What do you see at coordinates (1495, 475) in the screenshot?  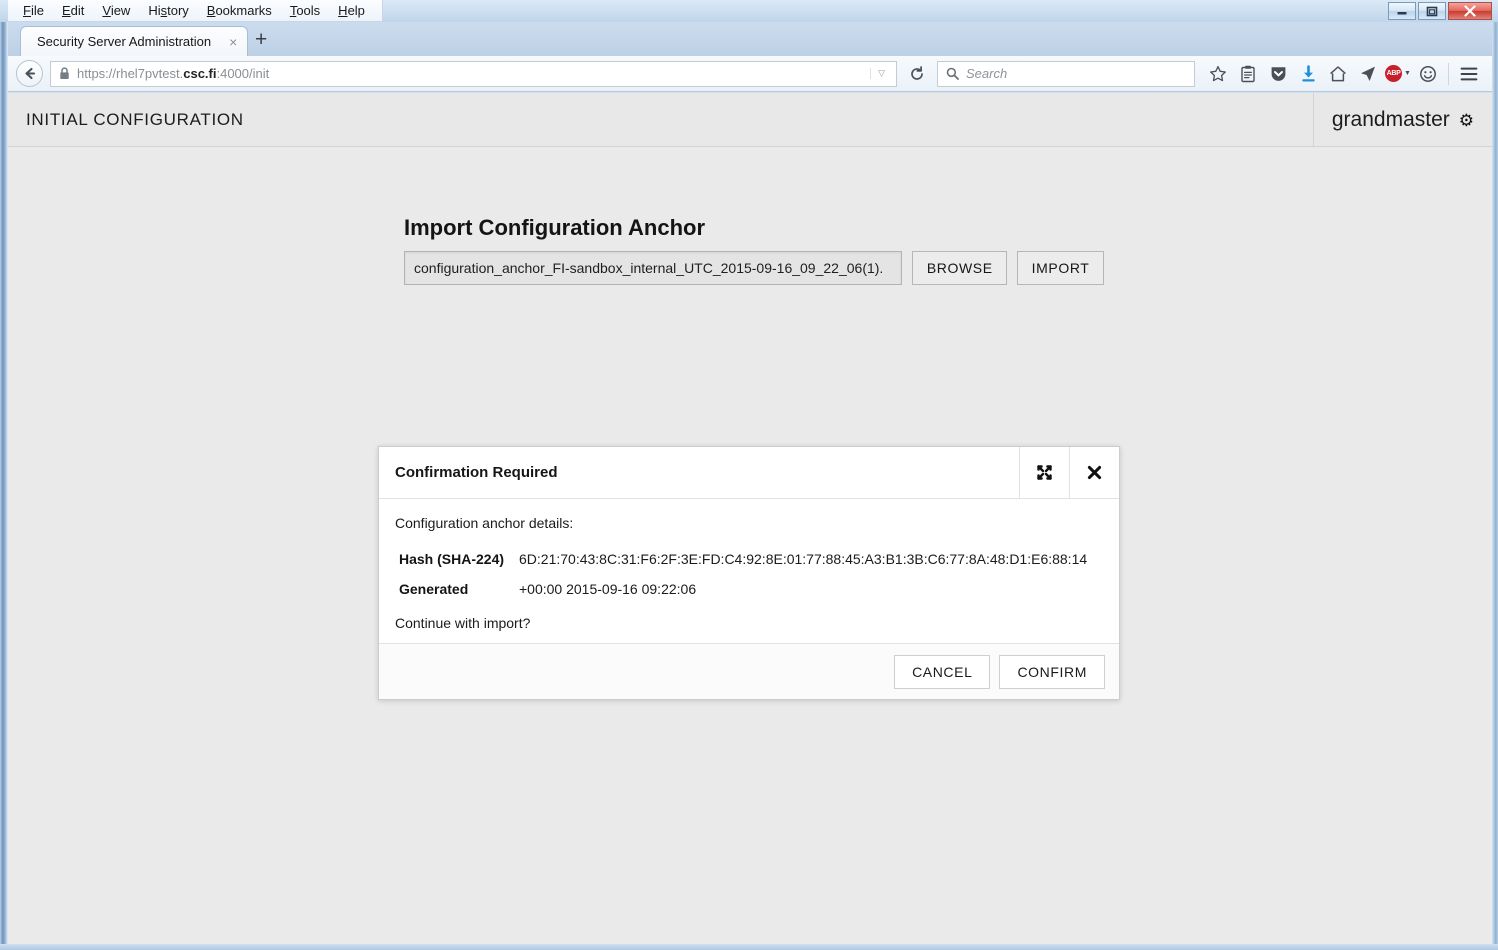 I see `window-right-border` at bounding box center [1495, 475].